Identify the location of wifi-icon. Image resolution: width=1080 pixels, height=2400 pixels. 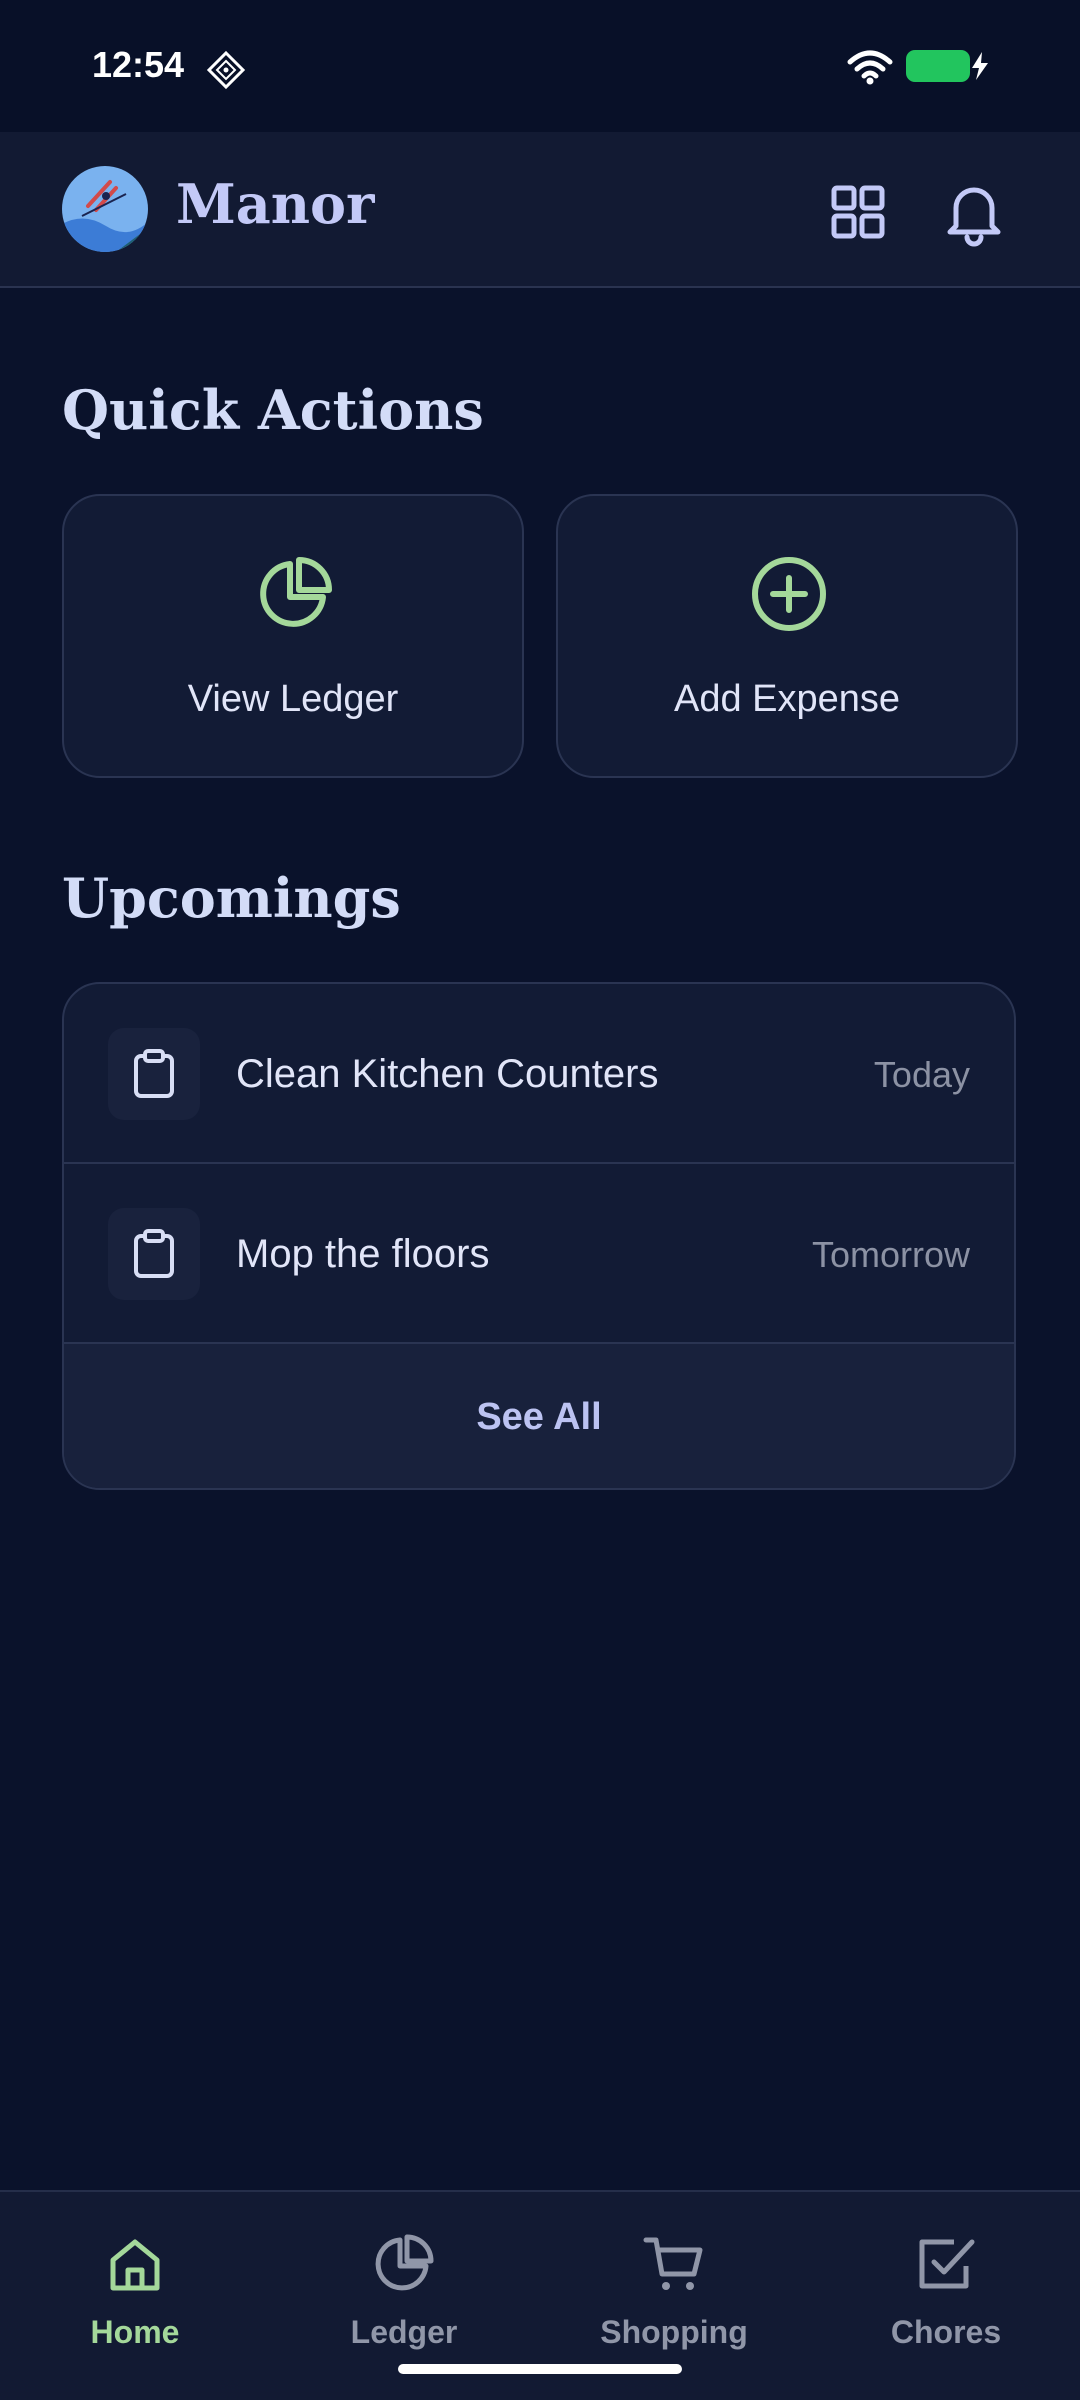
(870, 67).